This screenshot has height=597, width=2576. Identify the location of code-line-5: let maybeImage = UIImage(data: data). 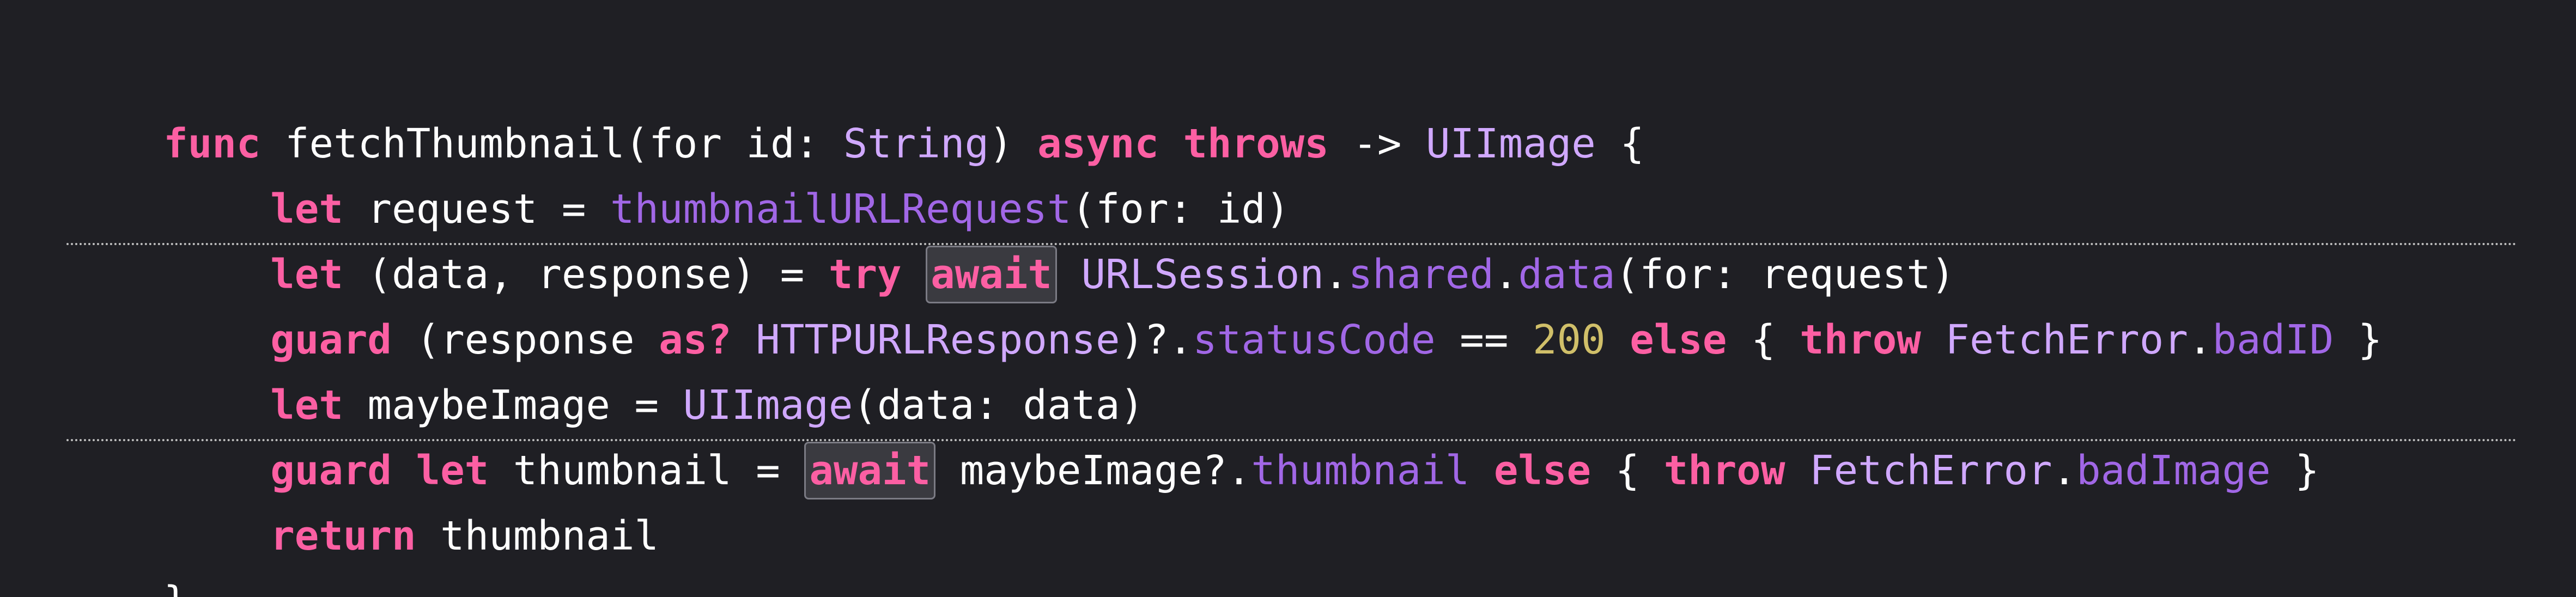
(605, 368).